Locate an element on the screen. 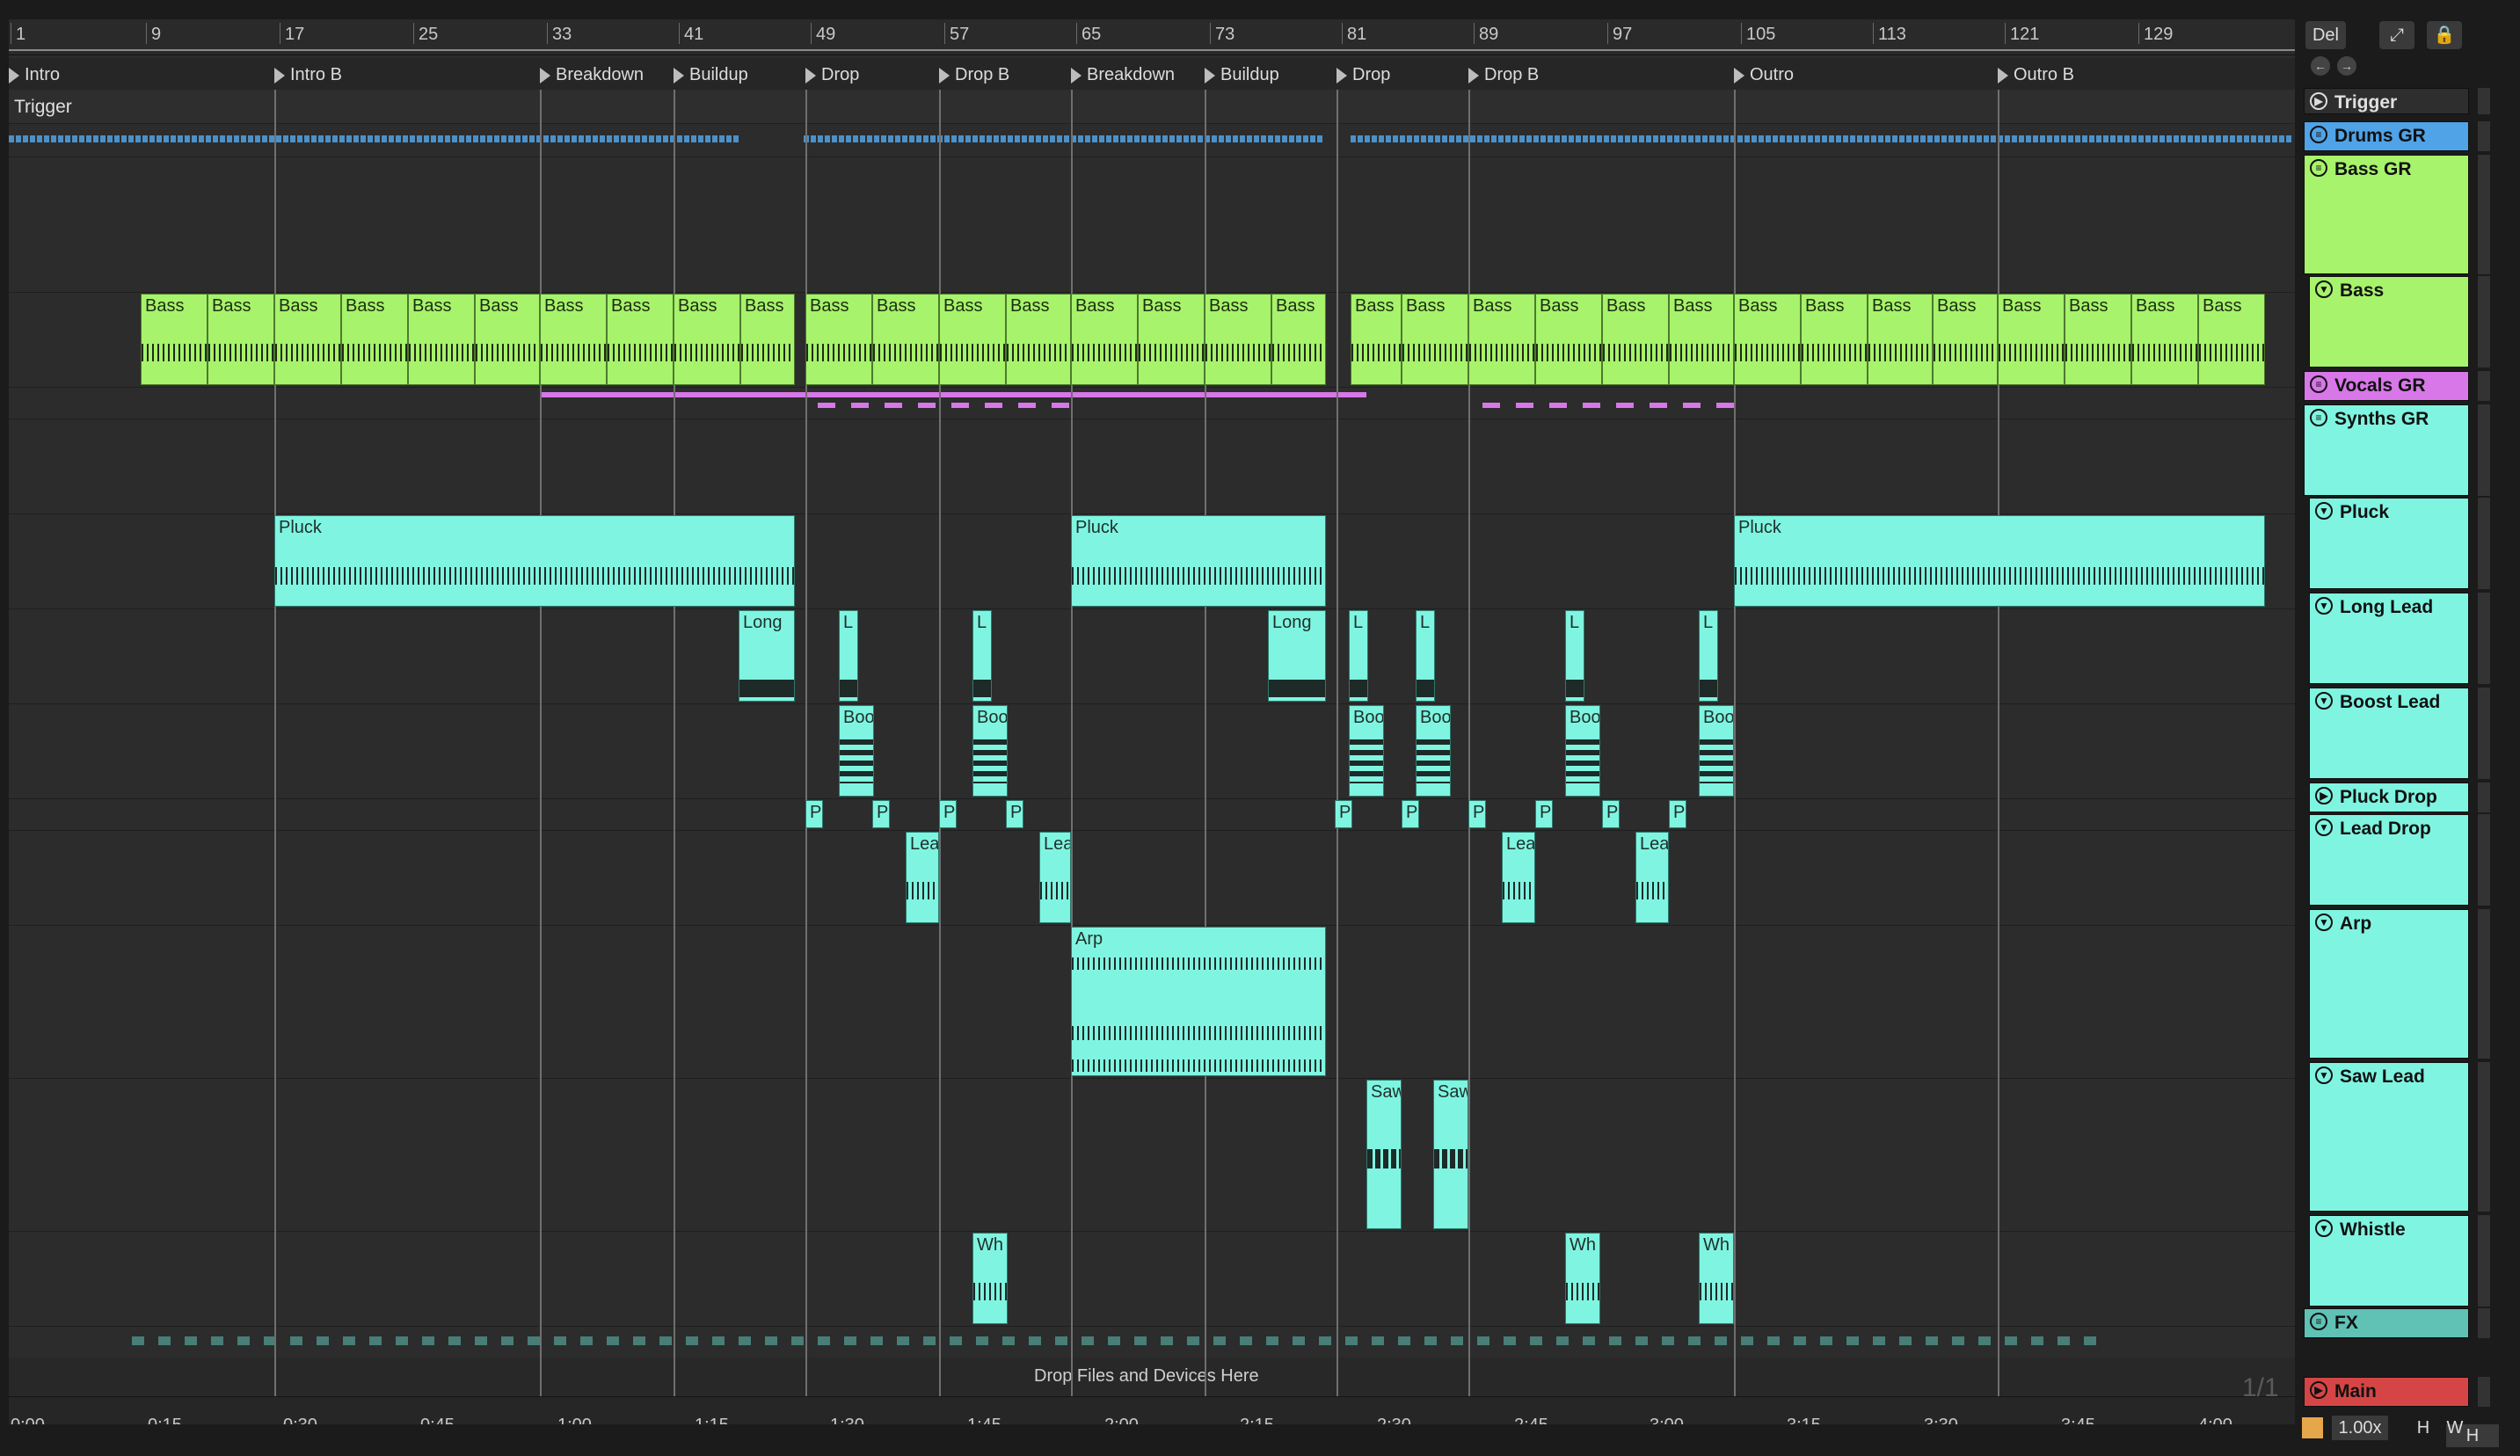  h-button: H is located at coordinates (2423, 1428).